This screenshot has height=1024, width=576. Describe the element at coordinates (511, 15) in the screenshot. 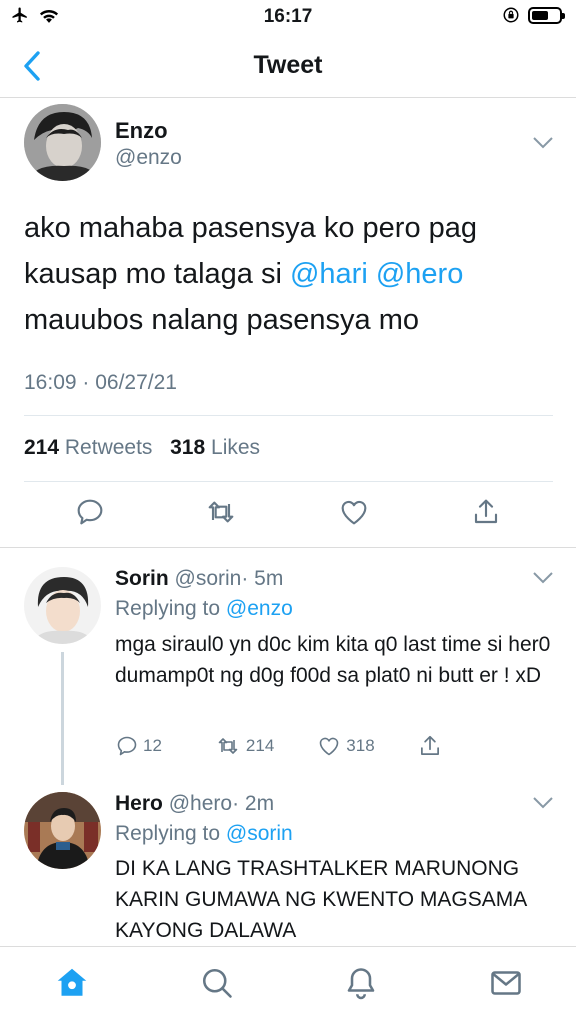

I see `orientation-lock-icon` at that location.